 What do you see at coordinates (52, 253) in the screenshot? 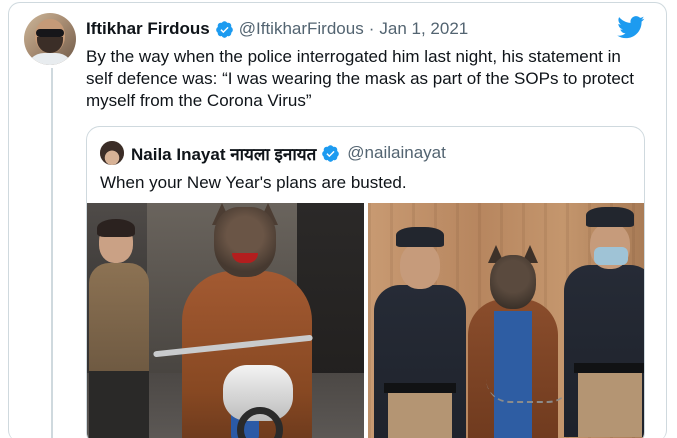
I see `thread-line` at bounding box center [52, 253].